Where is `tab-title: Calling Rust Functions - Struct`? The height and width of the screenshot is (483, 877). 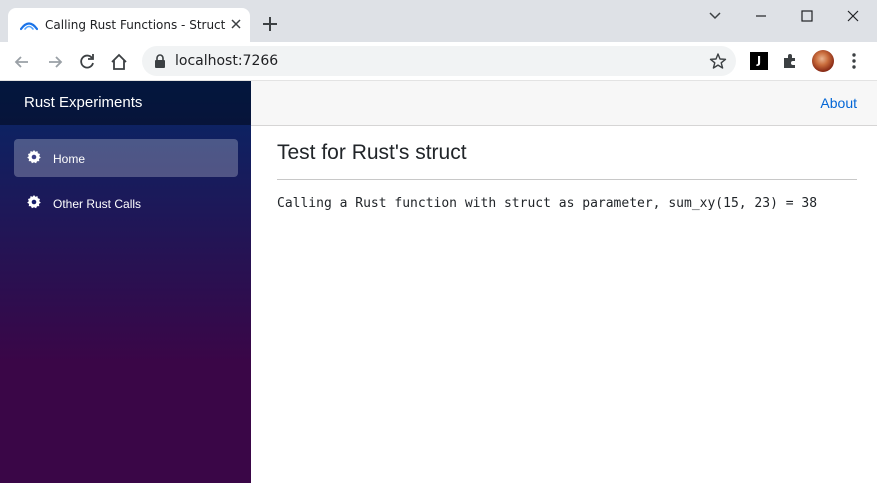
tab-title: Calling Rust Functions - Struct is located at coordinates (135, 25).